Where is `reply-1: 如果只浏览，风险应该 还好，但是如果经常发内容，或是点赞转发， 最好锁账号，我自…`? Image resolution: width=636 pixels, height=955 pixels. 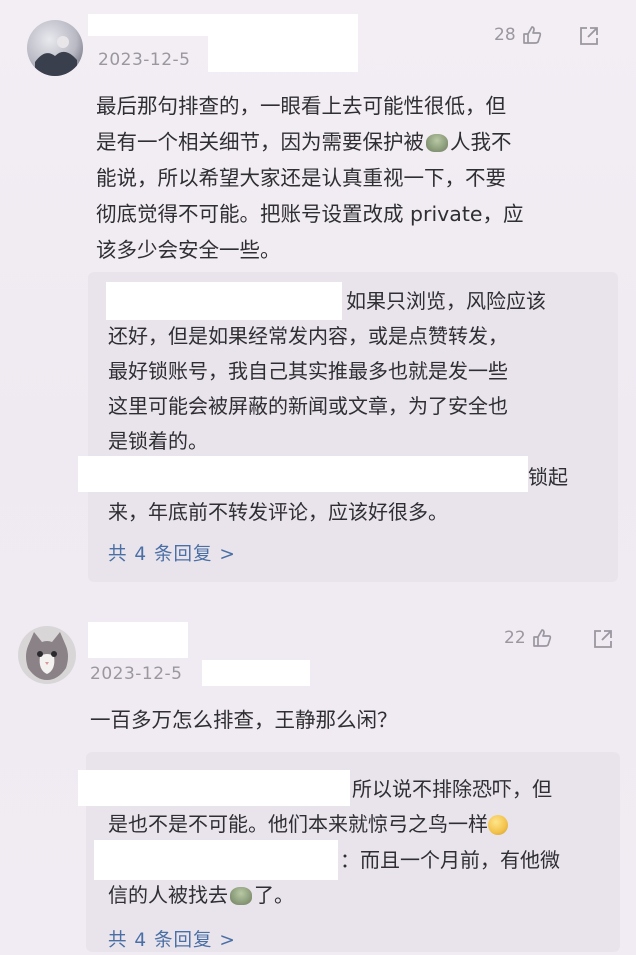
reply-1: 如果只浏览，风险应该 还好，但是如果经常发内容，或是点赞转发， 最好锁账号，我自… is located at coordinates (358, 371).